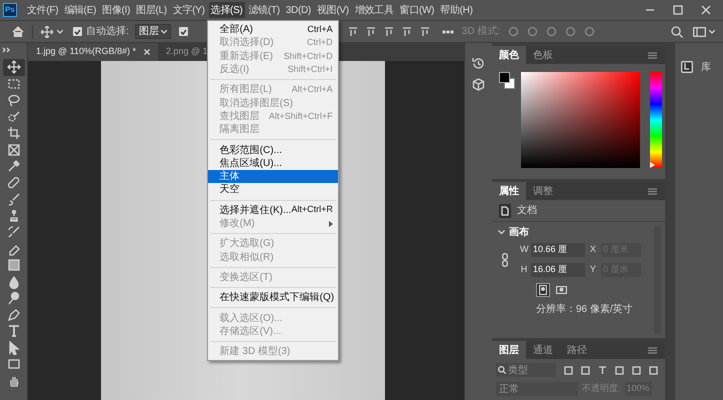 The height and width of the screenshot is (400, 723). Describe the element at coordinates (526, 370) in the screenshot. I see `filter-dropdown: 类型` at that location.